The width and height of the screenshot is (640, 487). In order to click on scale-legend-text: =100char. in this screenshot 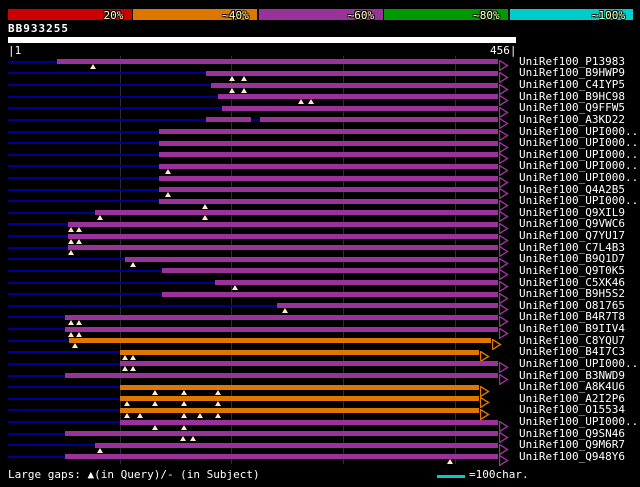, I will do `click(499, 474)`.